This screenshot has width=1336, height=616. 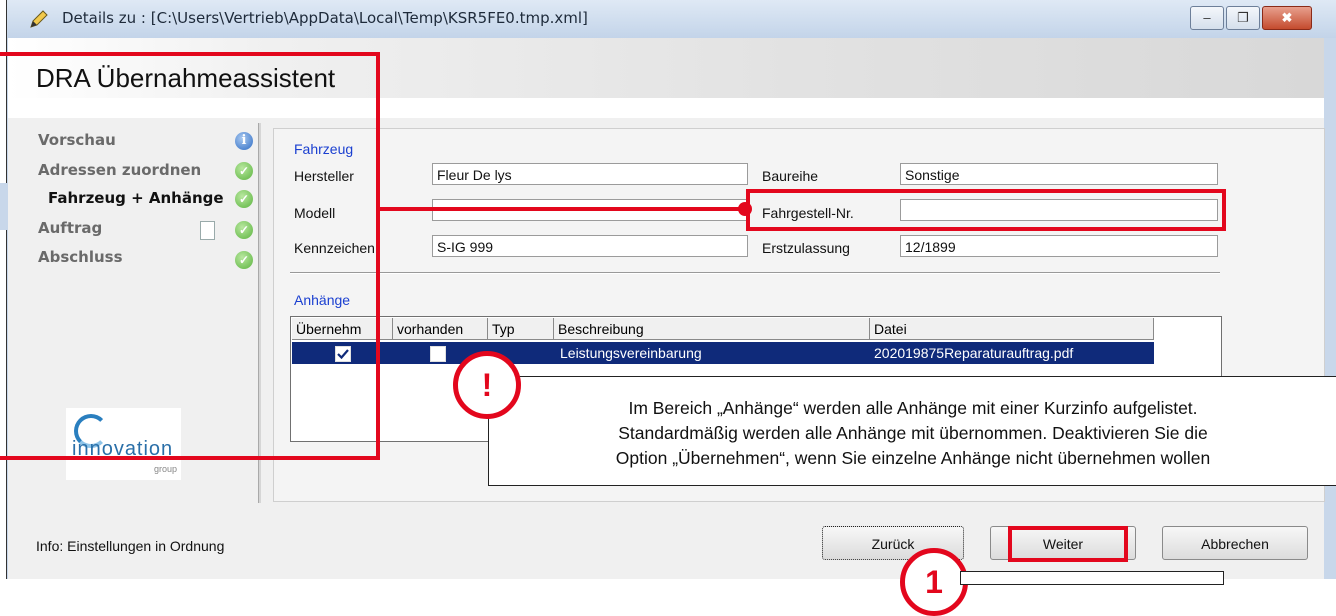 I want to click on cell-beschreibung: Leistungsvereinbarung, so click(x=631, y=353).